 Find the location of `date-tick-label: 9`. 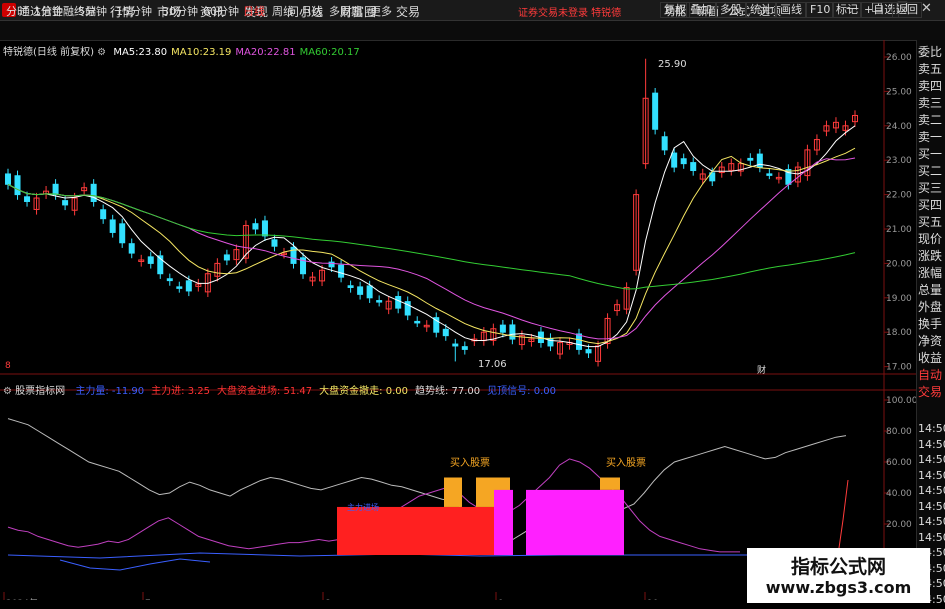

date-tick-label: 9 is located at coordinates (501, 599).